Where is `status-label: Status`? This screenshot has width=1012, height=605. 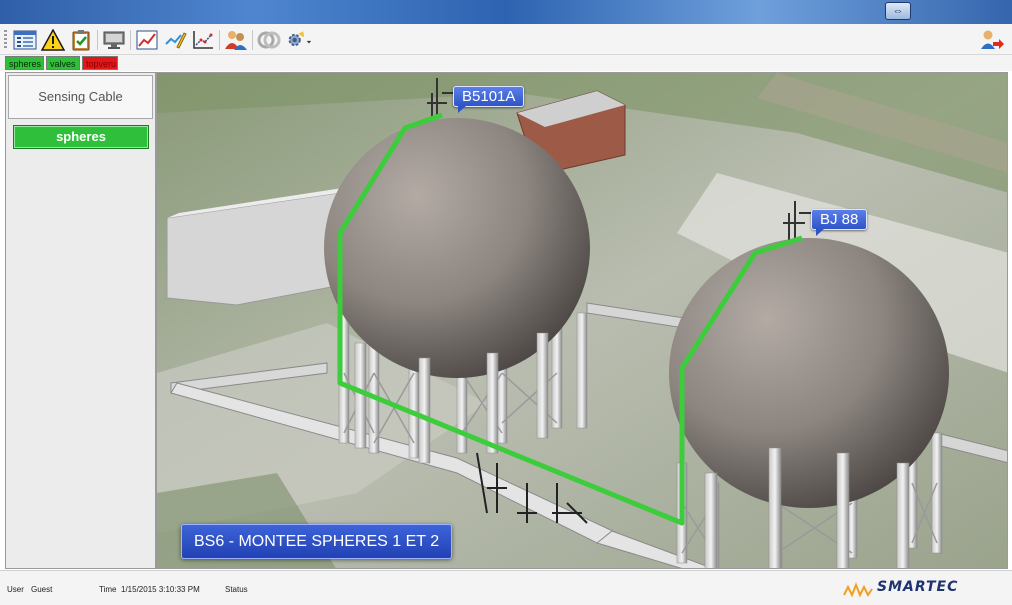
status-label: Status is located at coordinates (236, 589).